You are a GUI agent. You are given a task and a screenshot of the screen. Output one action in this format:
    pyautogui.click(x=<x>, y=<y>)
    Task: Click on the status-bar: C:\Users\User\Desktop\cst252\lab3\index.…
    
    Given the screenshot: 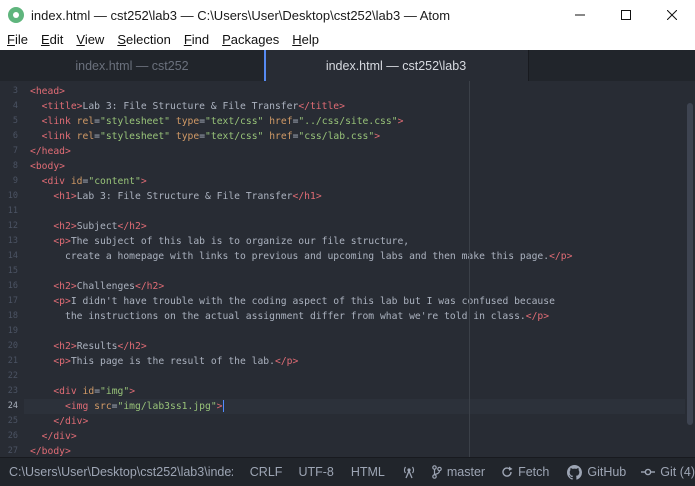 What is the action you would take?
    pyautogui.click(x=347, y=471)
    